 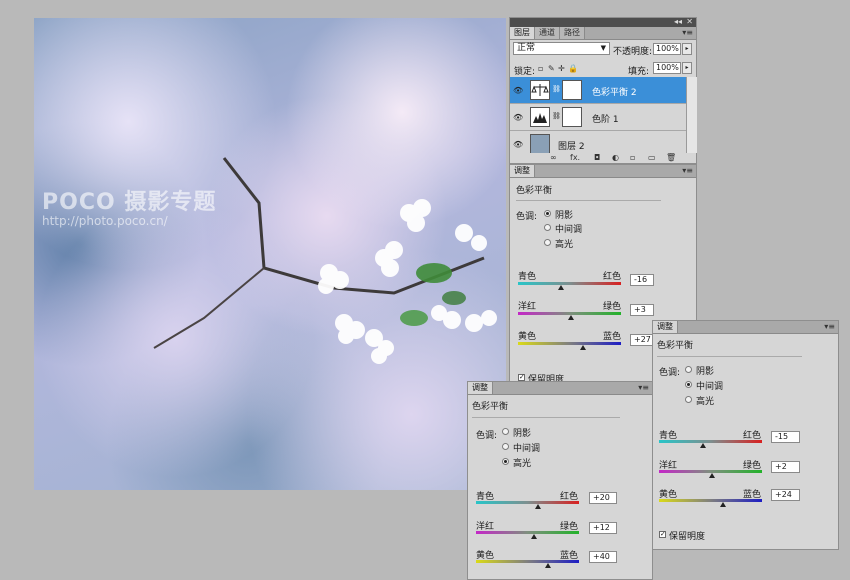 I want to click on opacity-field: 100%, so click(x=667, y=49).